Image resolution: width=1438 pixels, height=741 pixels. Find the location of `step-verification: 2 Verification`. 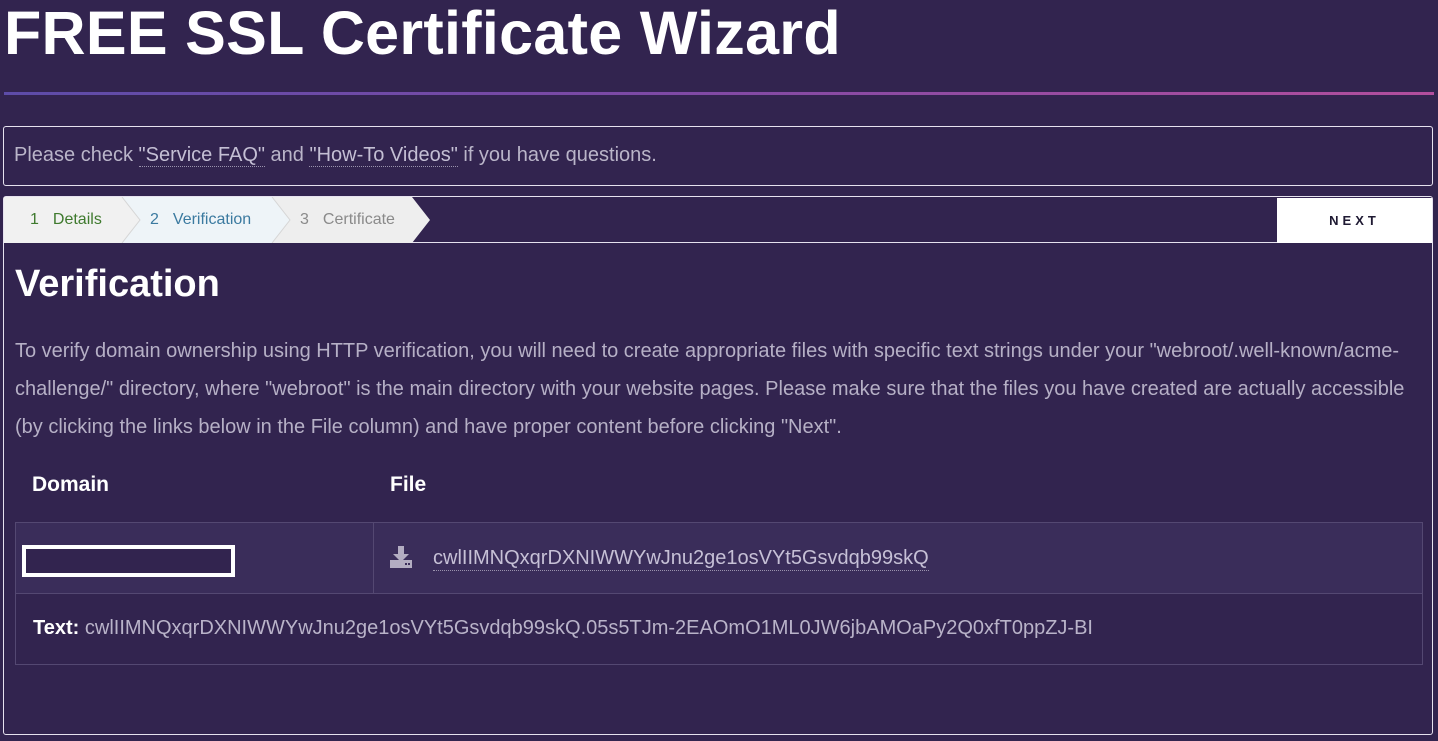

step-verification: 2 Verification is located at coordinates (204, 220).